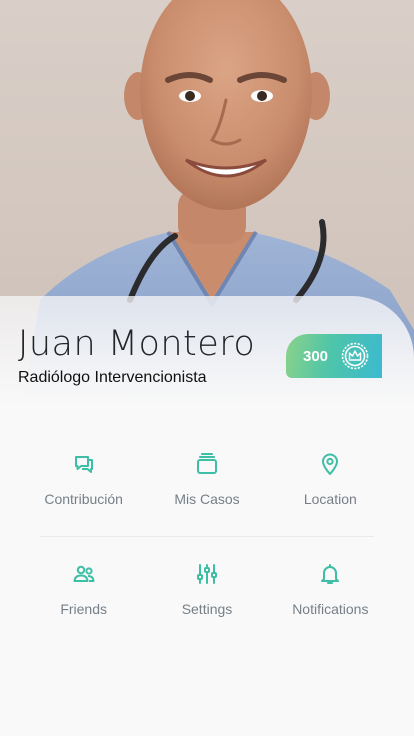  I want to click on friends-icon, so click(84, 573).